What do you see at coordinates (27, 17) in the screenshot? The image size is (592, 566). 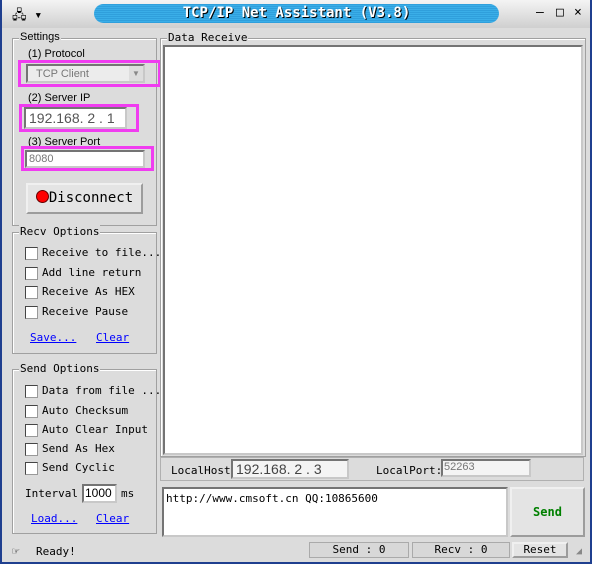 I see `app-menu-icon: 🖧 ▾` at bounding box center [27, 17].